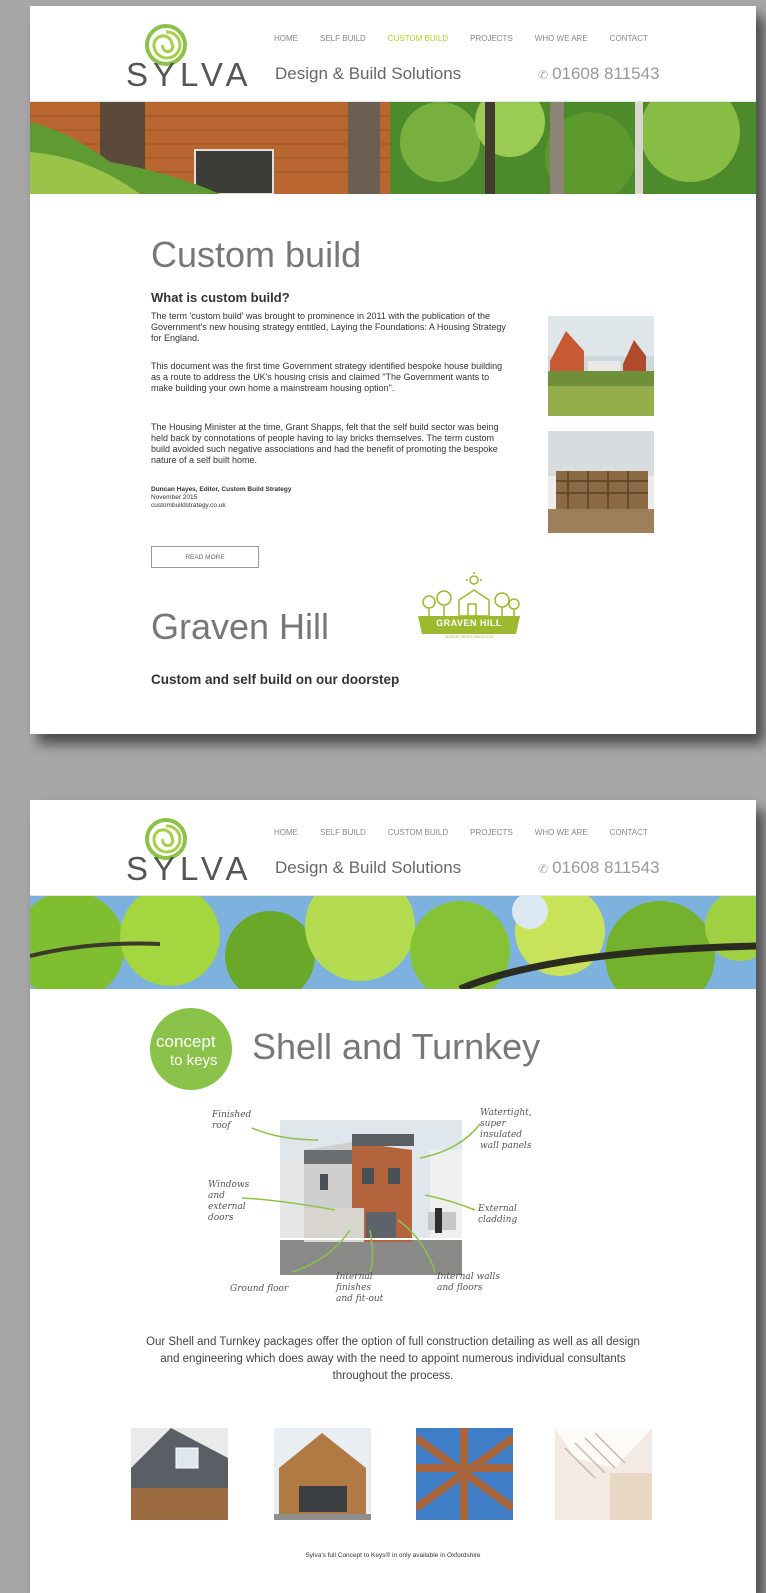 Image resolution: width=766 pixels, height=1593 pixels. I want to click on graven-hill-logo-text: GRAVEN HILL, so click(469, 623).